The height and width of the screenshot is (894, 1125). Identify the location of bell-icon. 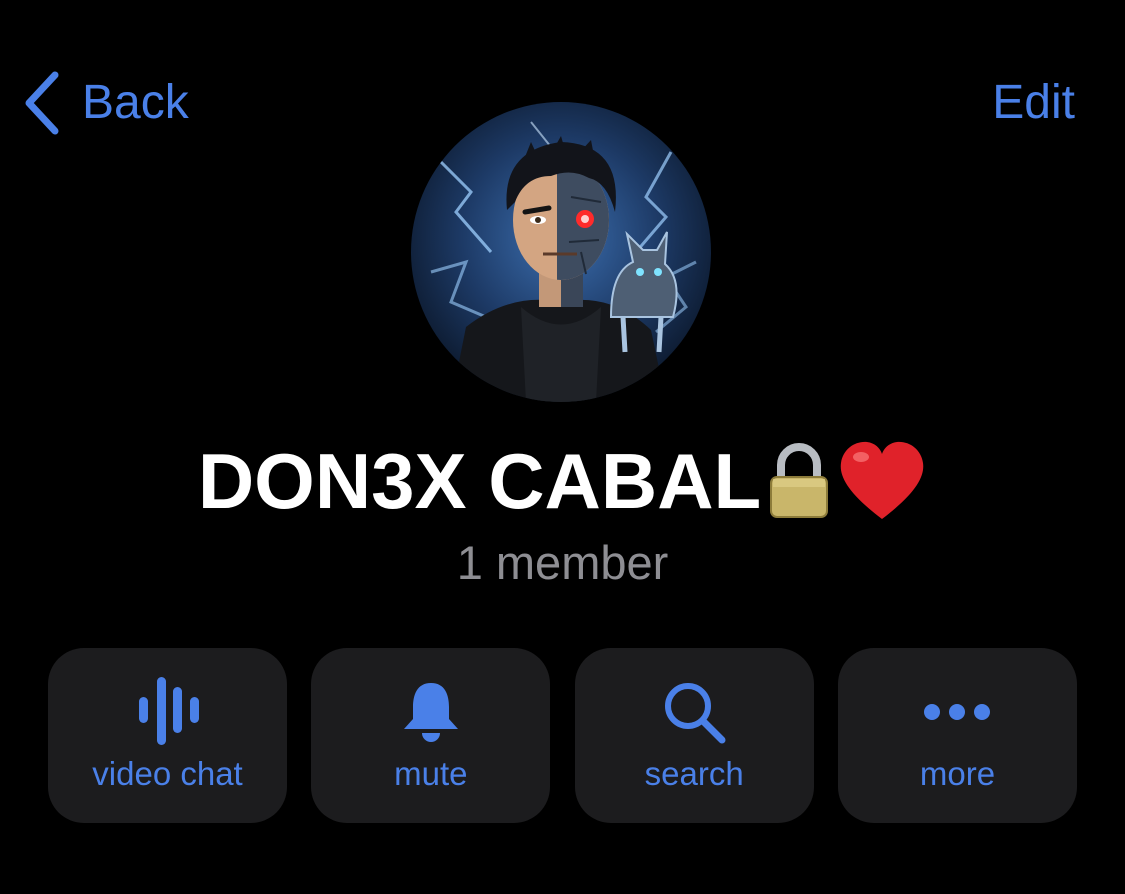
(430, 712).